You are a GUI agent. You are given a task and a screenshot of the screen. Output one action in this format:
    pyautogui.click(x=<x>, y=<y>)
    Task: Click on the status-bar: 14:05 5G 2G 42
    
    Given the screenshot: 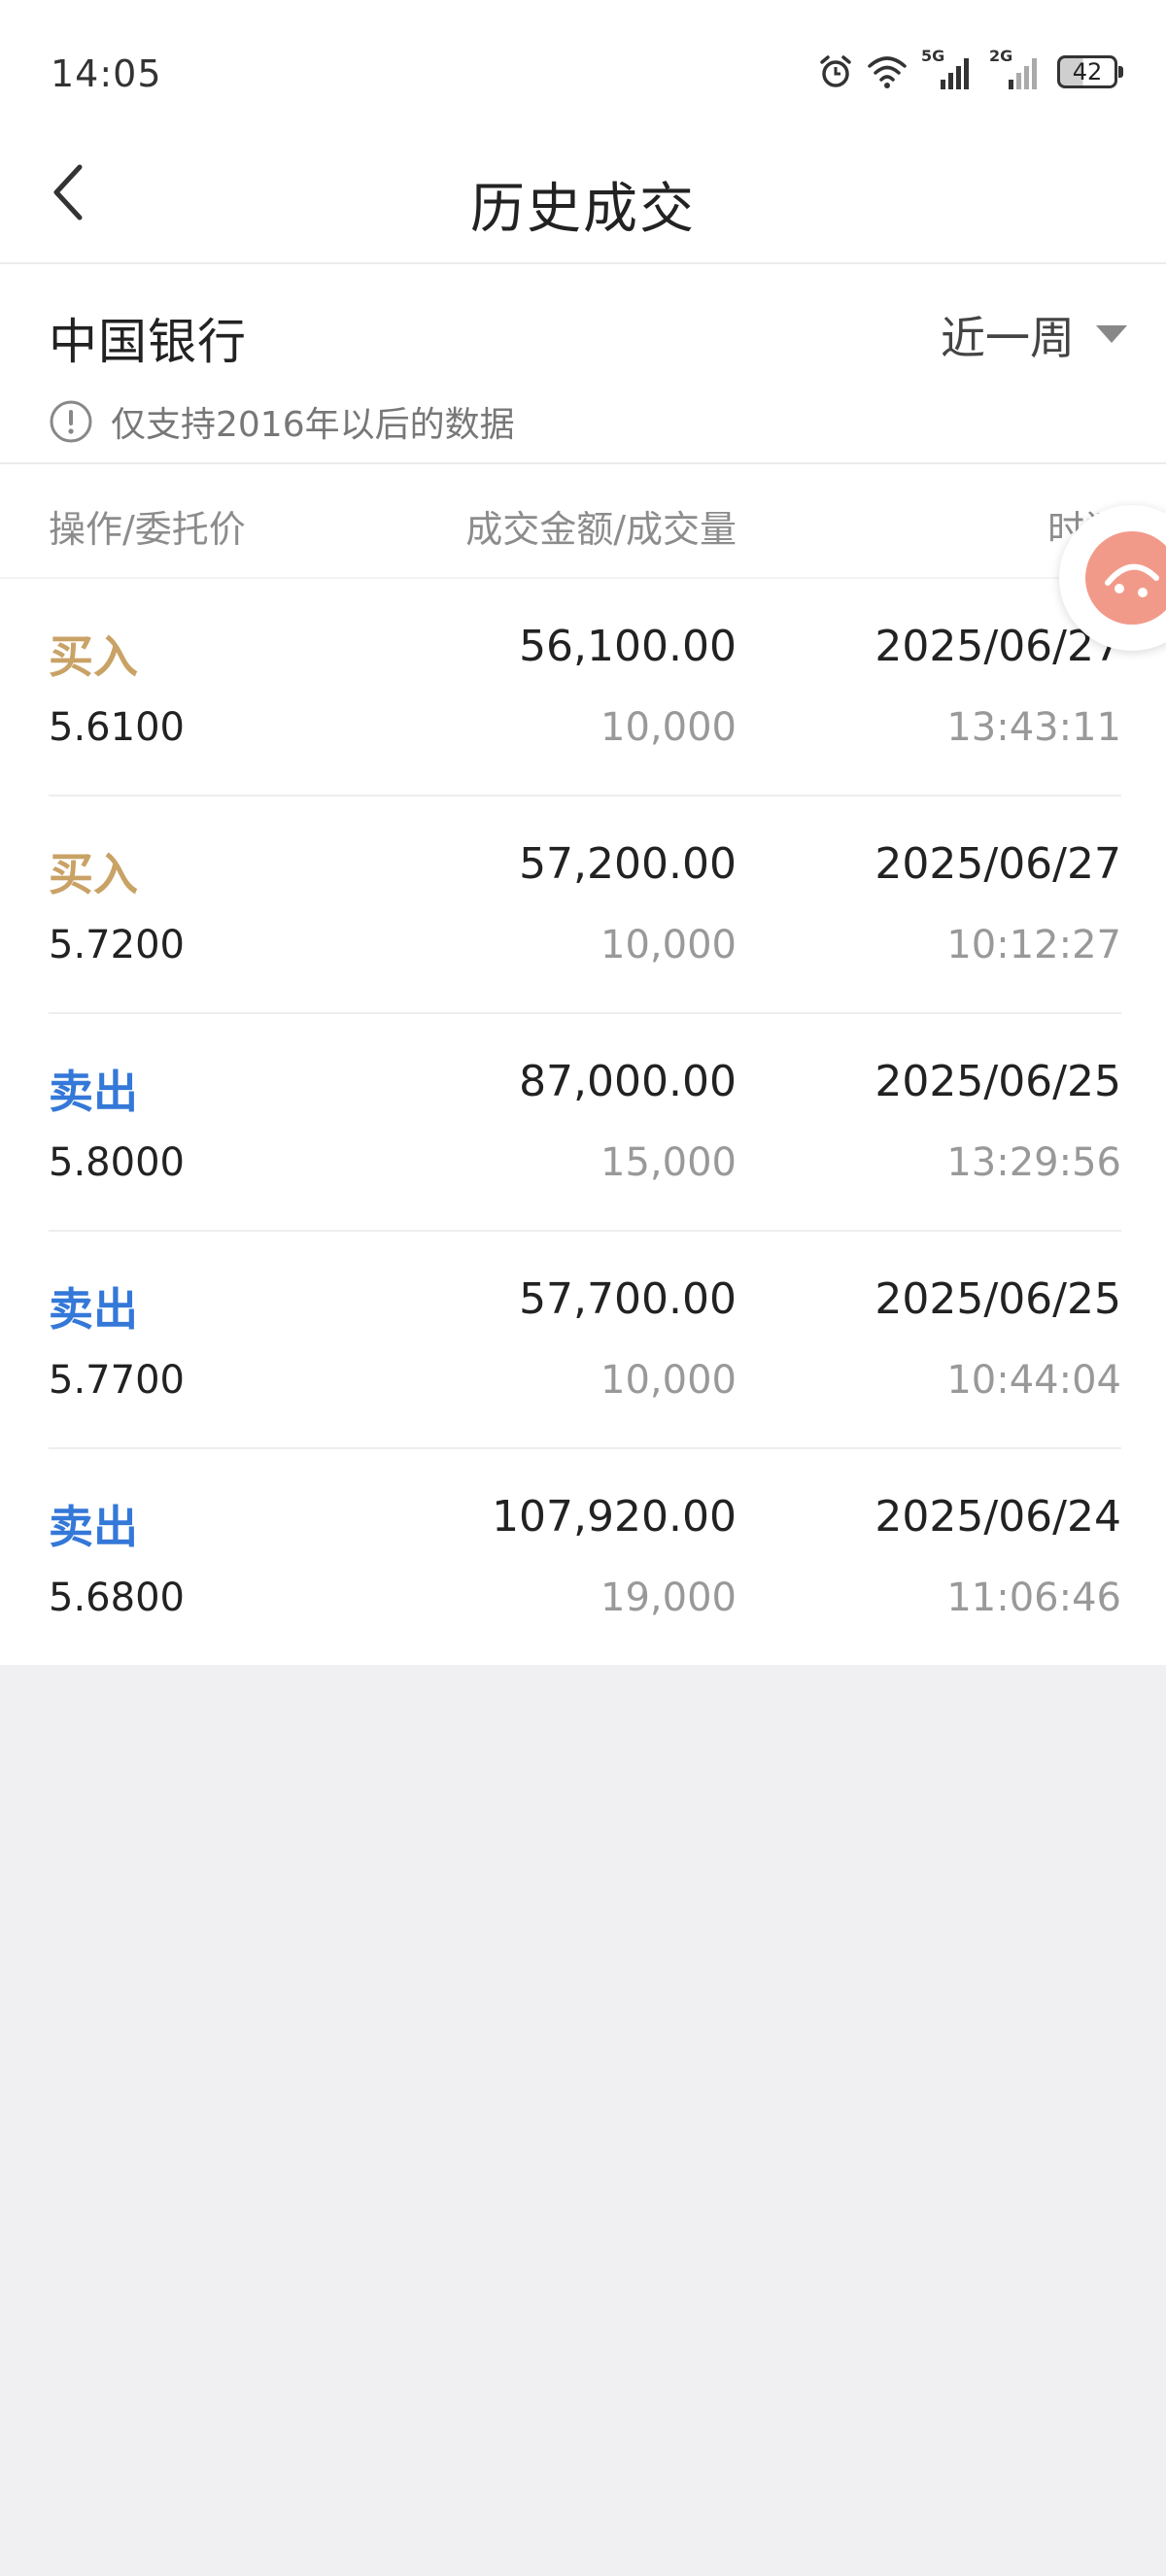 What is the action you would take?
    pyautogui.click(x=583, y=73)
    